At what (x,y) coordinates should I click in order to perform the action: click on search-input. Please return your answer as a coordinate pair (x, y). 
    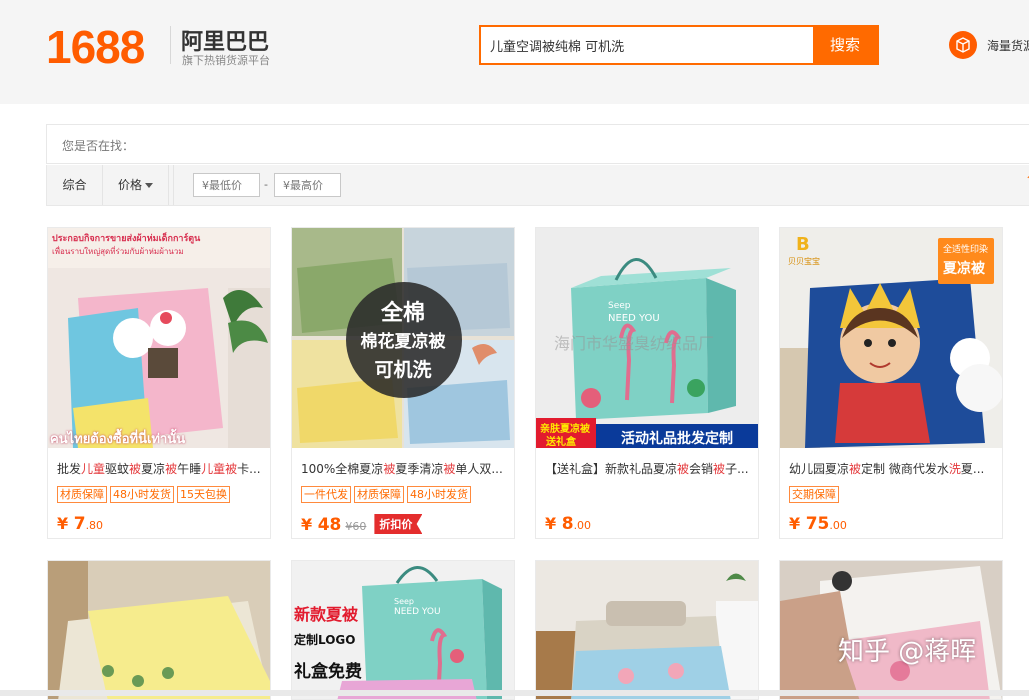
    Looking at the image, I should click on (648, 45).